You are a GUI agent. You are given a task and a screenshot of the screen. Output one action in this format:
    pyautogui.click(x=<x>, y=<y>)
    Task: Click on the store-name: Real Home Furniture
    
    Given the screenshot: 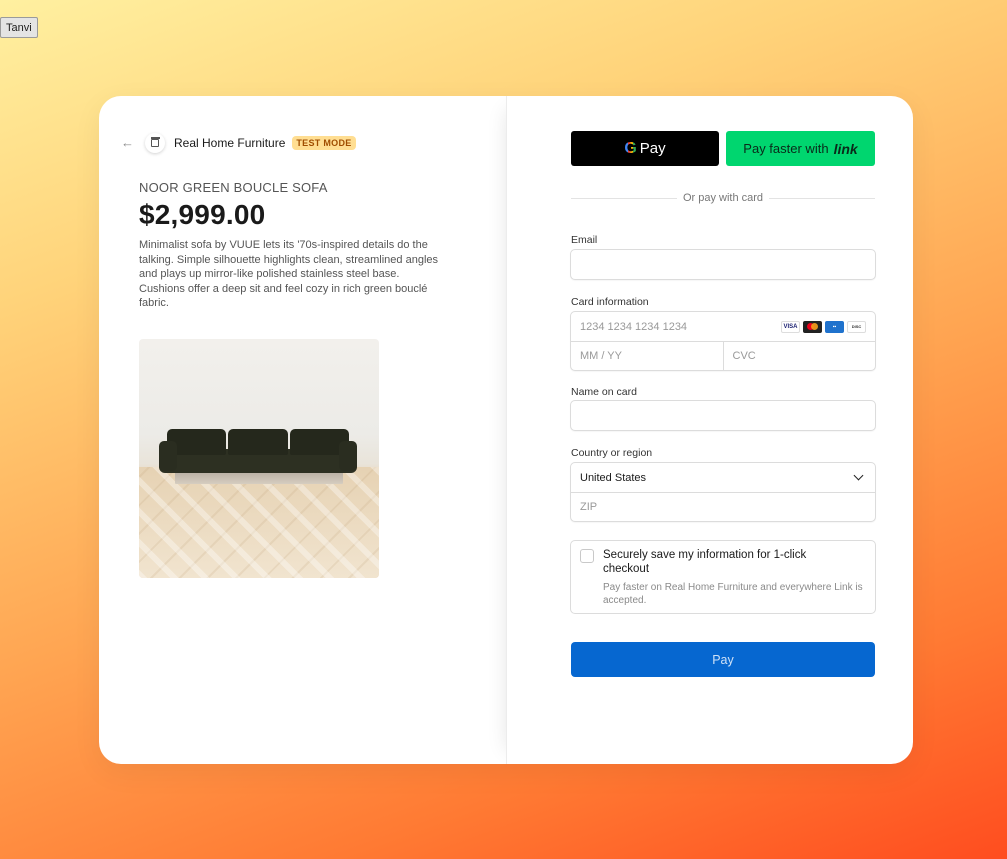 What is the action you would take?
    pyautogui.click(x=229, y=143)
    